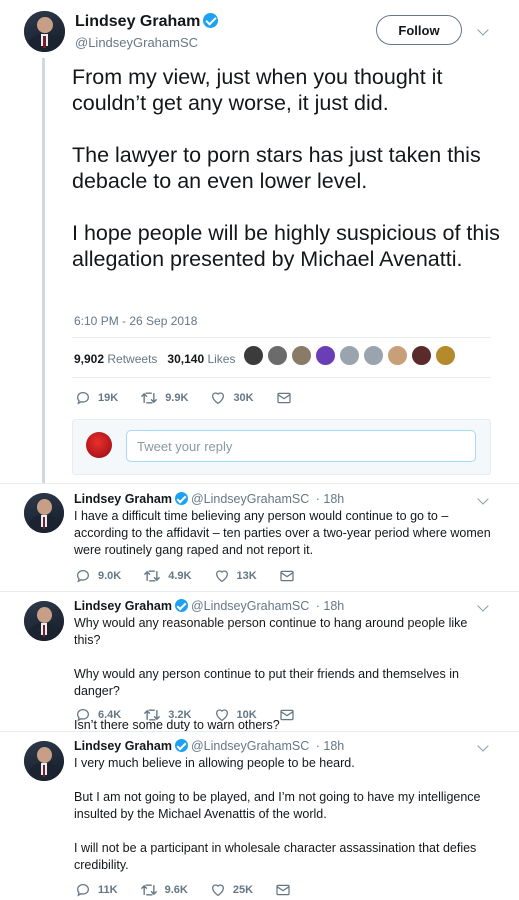 This screenshot has width=519, height=900. Describe the element at coordinates (108, 890) in the screenshot. I see `reply-count: 11K` at that location.